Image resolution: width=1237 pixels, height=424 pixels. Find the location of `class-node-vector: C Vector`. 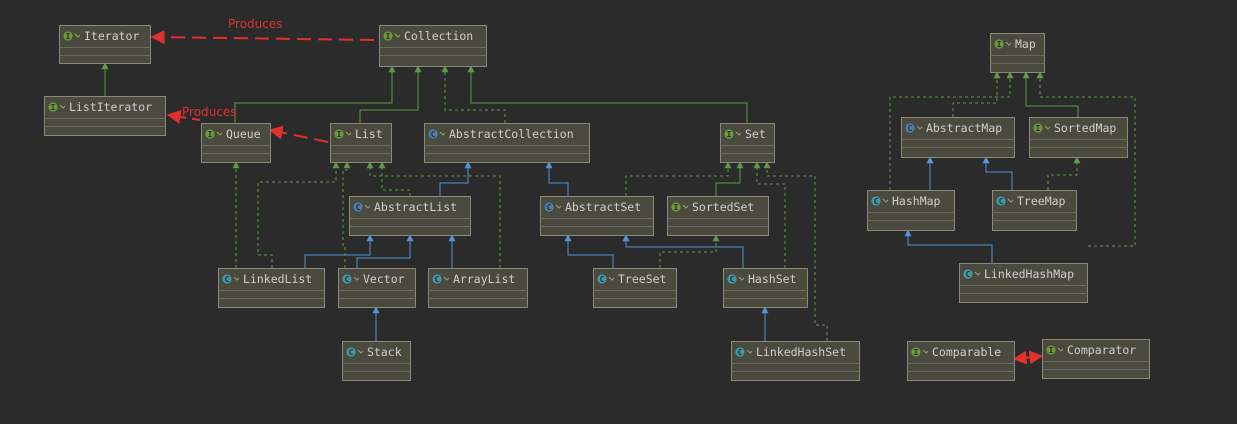

class-node-vector: C Vector is located at coordinates (377, 288).